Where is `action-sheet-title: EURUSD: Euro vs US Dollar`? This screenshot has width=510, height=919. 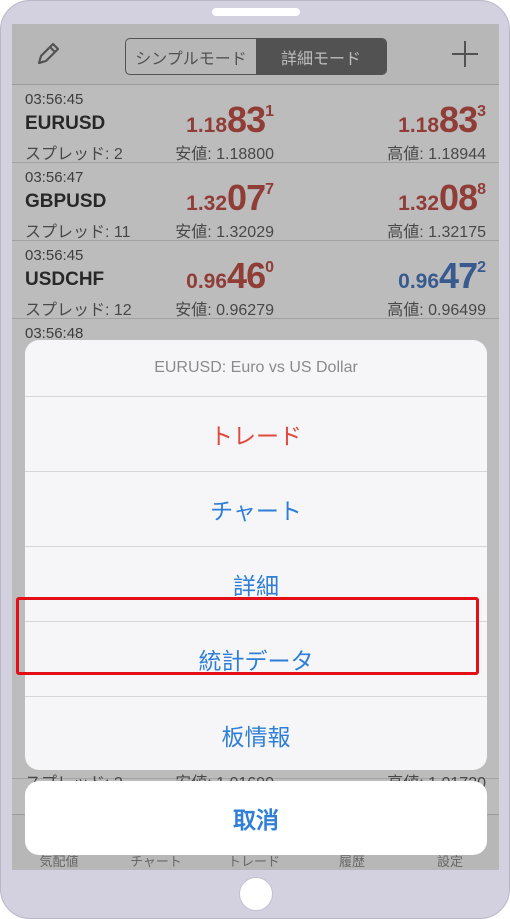 action-sheet-title: EURUSD: Euro vs US Dollar is located at coordinates (256, 368).